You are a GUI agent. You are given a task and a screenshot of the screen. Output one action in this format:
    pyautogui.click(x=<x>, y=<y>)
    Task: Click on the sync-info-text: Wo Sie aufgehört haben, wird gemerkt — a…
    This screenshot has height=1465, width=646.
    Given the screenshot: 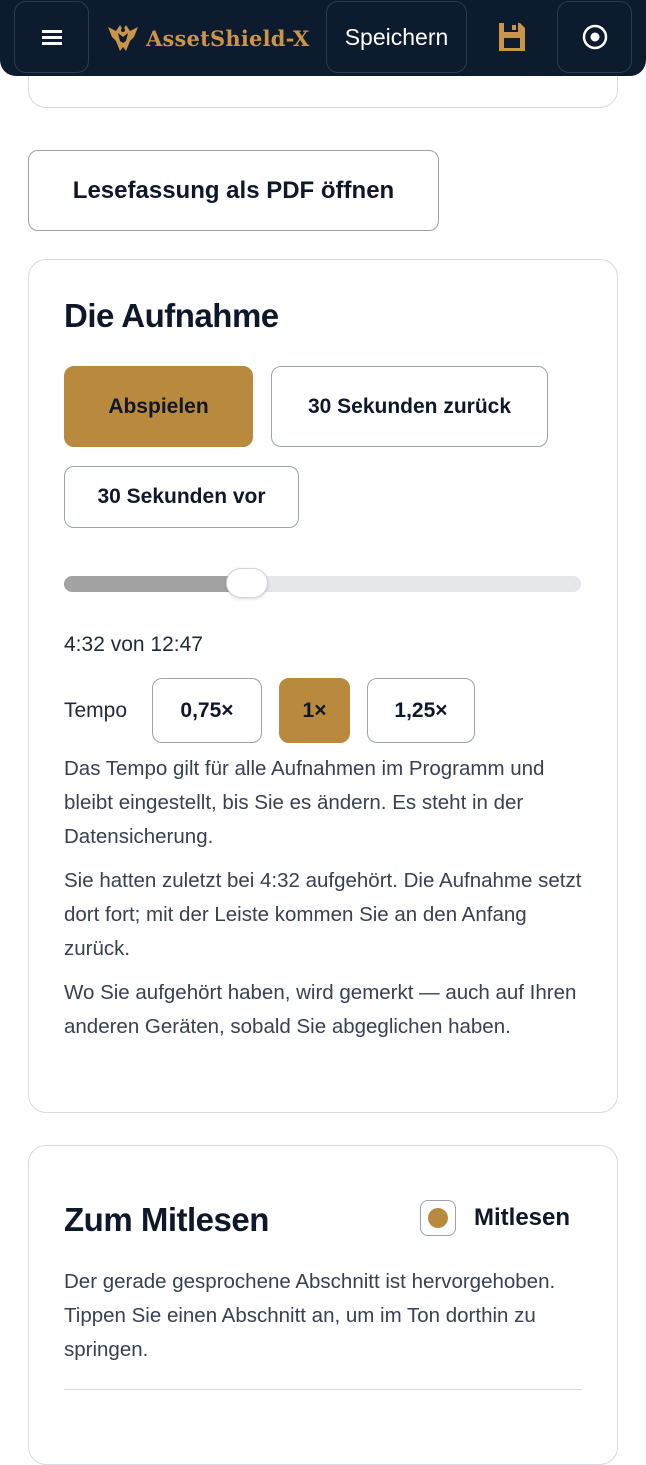 What is the action you would take?
    pyautogui.click(x=320, y=1009)
    